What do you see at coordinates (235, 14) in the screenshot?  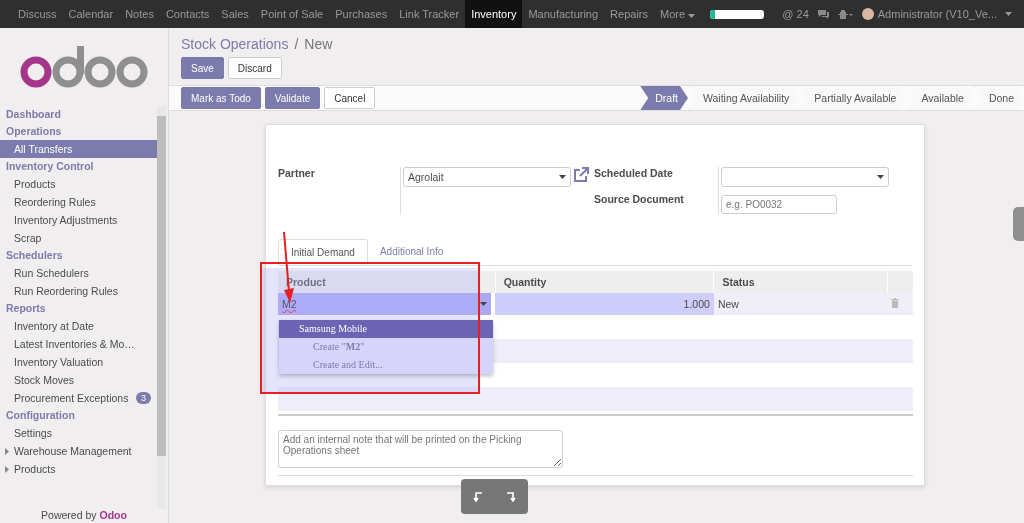 I see `app-menu-item: Sales` at bounding box center [235, 14].